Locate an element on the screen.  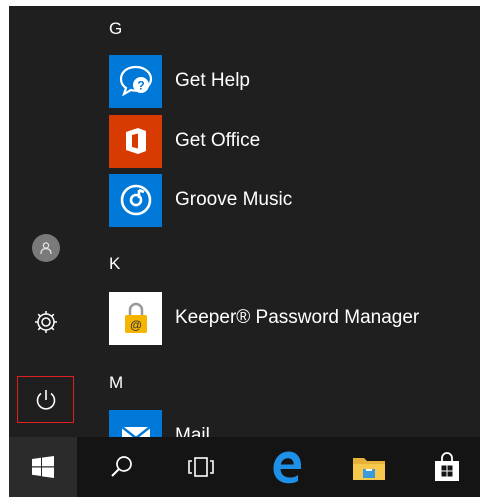
section-header-k: K is located at coordinates (114, 264).